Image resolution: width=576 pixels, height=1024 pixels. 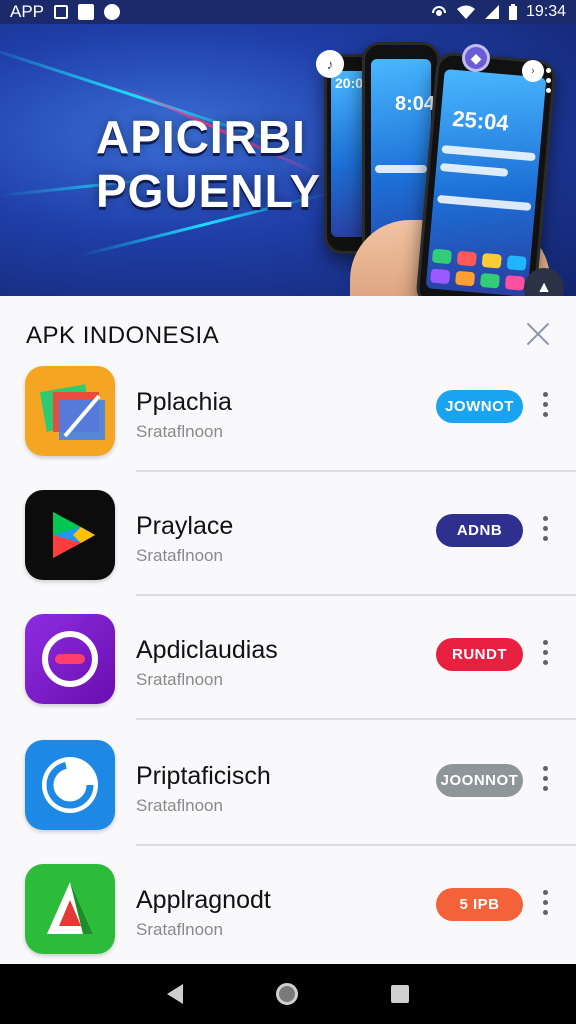 What do you see at coordinates (550, 80) in the screenshot?
I see `banner-more-icon` at bounding box center [550, 80].